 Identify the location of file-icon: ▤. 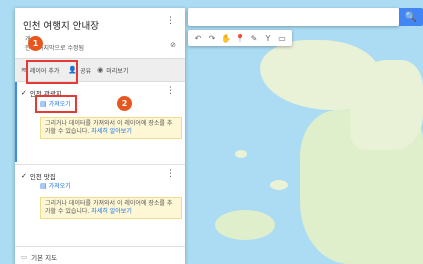
(43, 185).